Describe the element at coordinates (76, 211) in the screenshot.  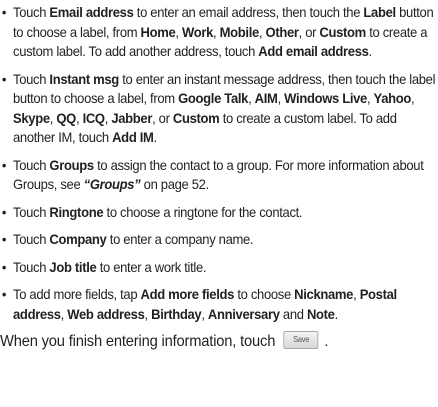
I see `emphasized-term: Ringtone` at that location.